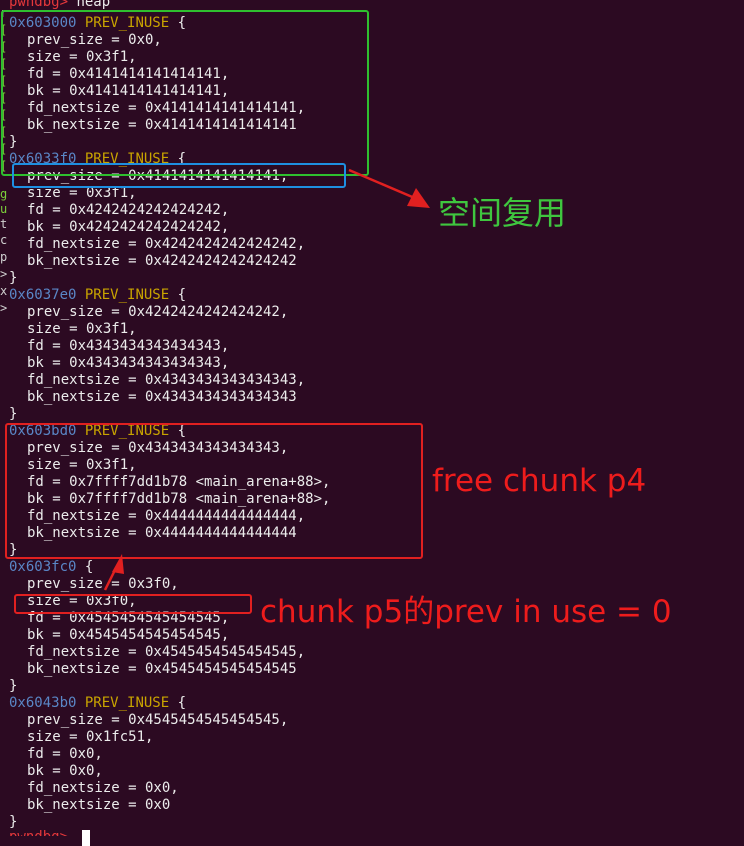 The image size is (744, 846). Describe the element at coordinates (466, 612) in the screenshot. I see `note-prev-in-use: chunk p5的prev in use = 0` at that location.